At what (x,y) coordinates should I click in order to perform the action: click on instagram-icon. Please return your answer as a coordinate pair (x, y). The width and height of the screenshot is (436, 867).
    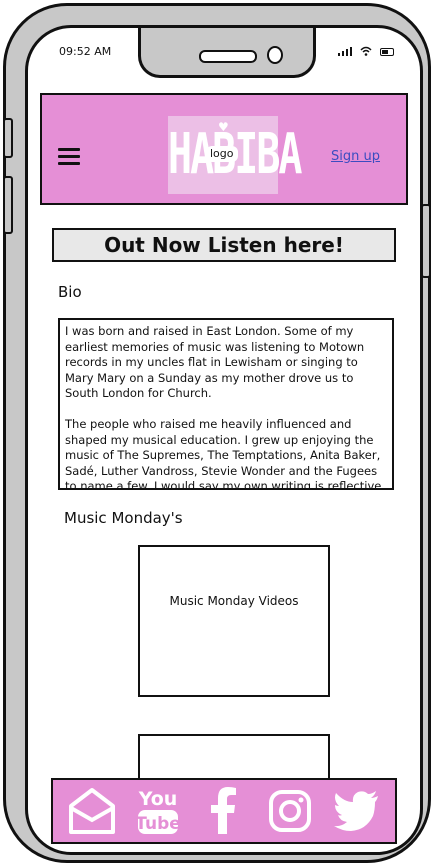
    Looking at the image, I should click on (290, 811).